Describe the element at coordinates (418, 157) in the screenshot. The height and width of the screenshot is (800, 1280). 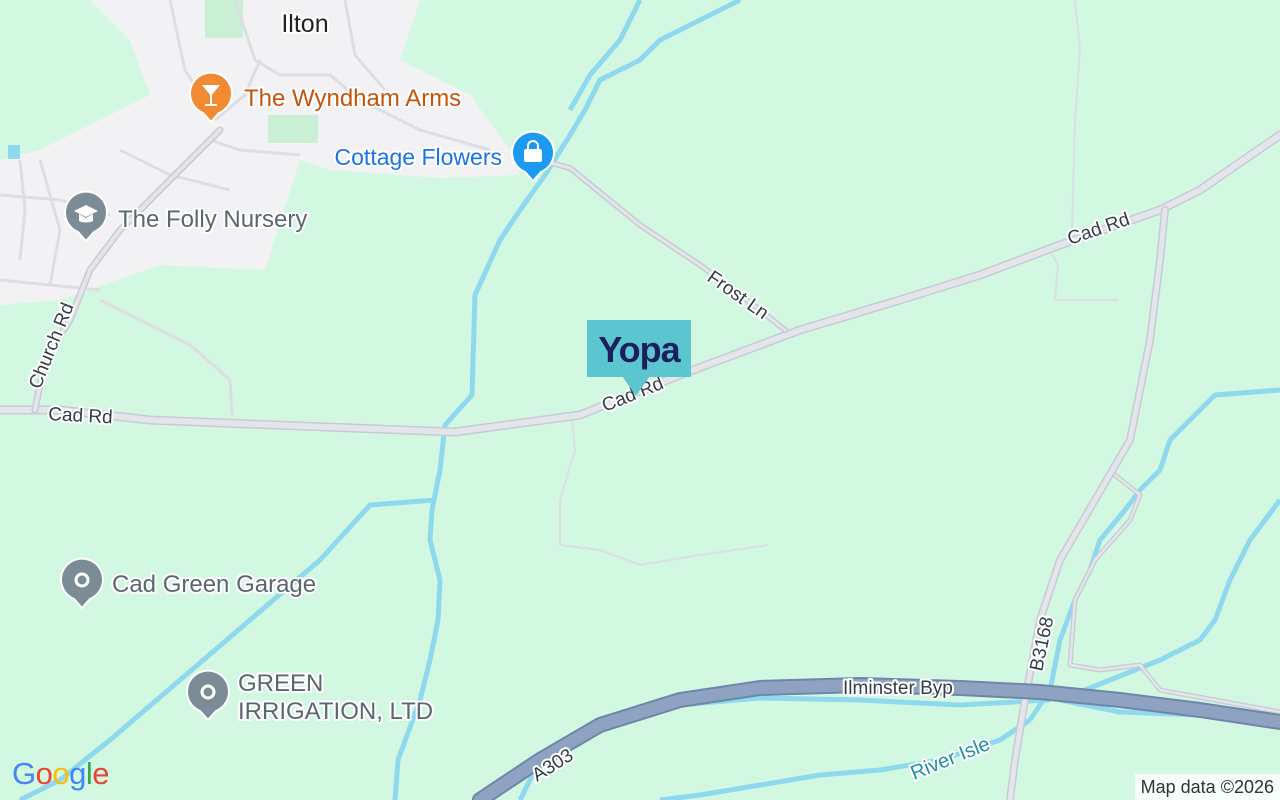
I see `poi-label: Cottage Flowers` at that location.